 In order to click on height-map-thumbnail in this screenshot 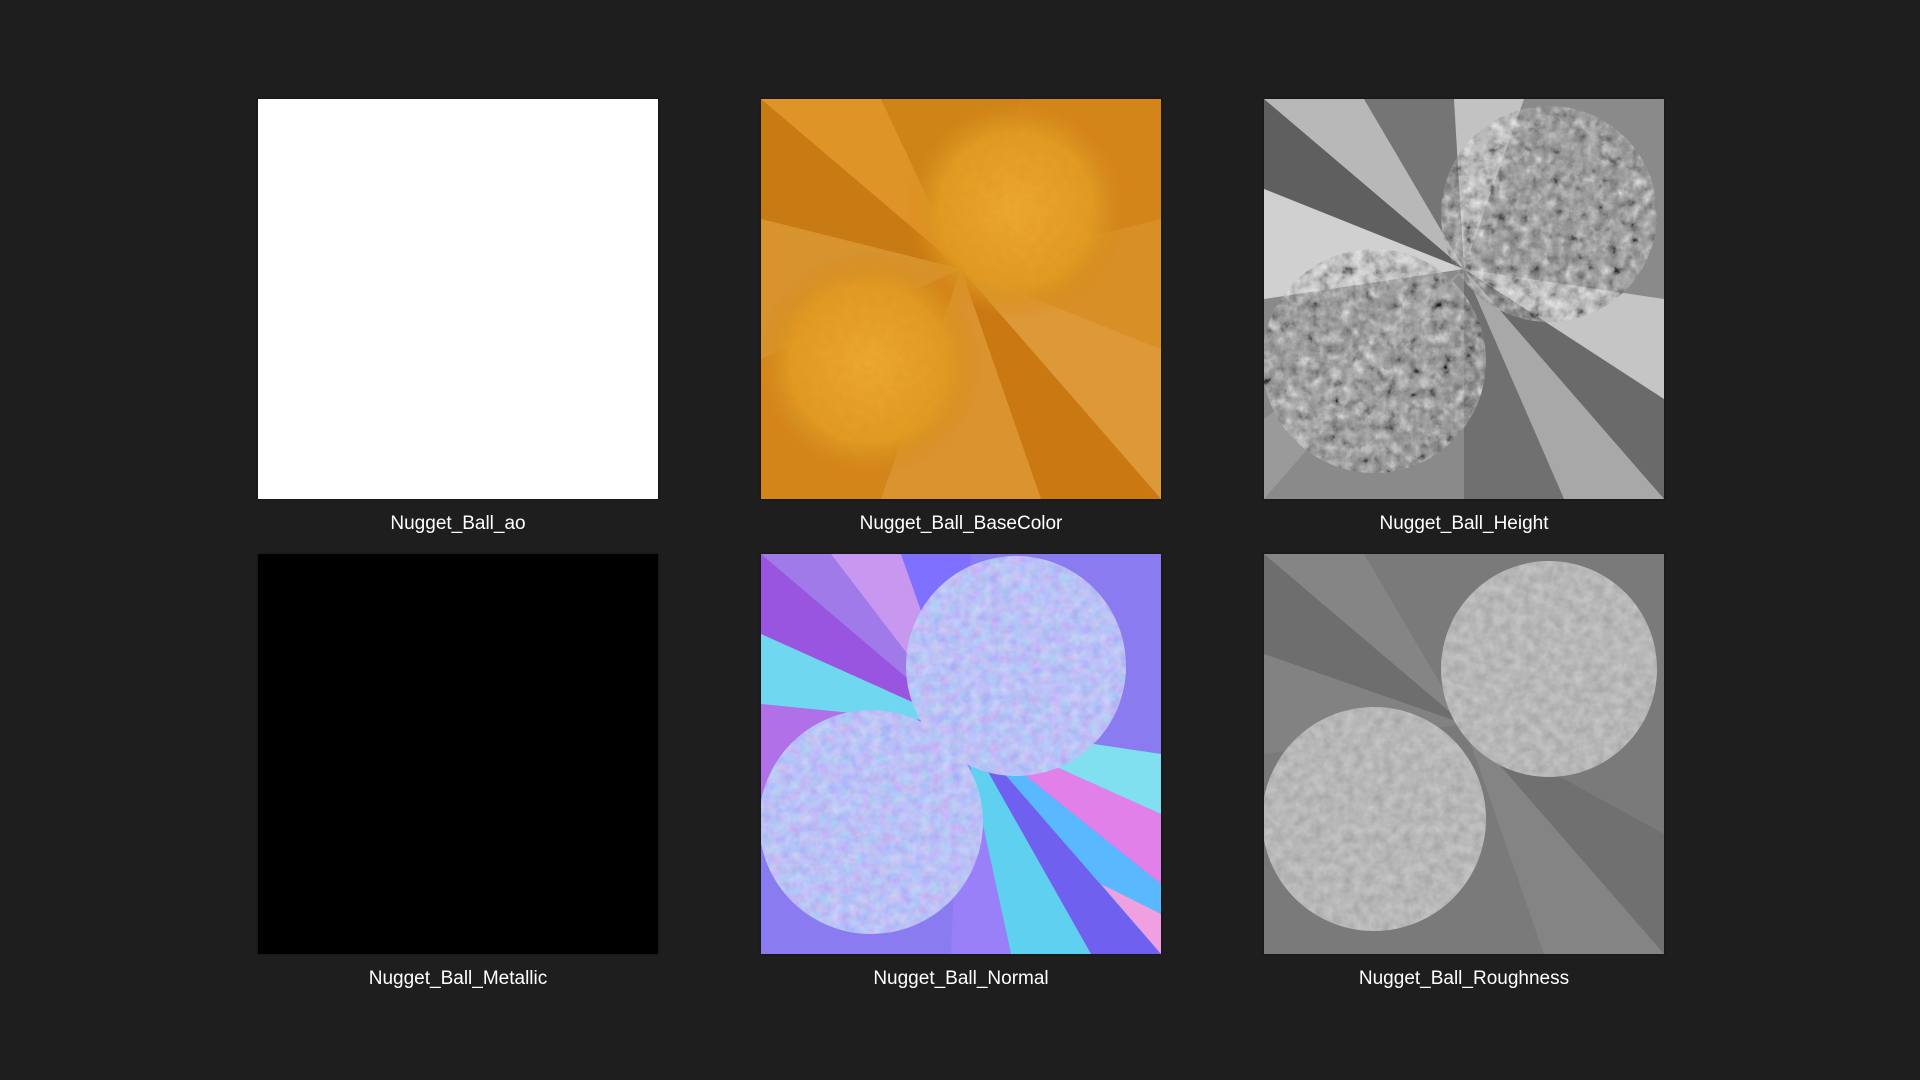, I will do `click(1464, 299)`.